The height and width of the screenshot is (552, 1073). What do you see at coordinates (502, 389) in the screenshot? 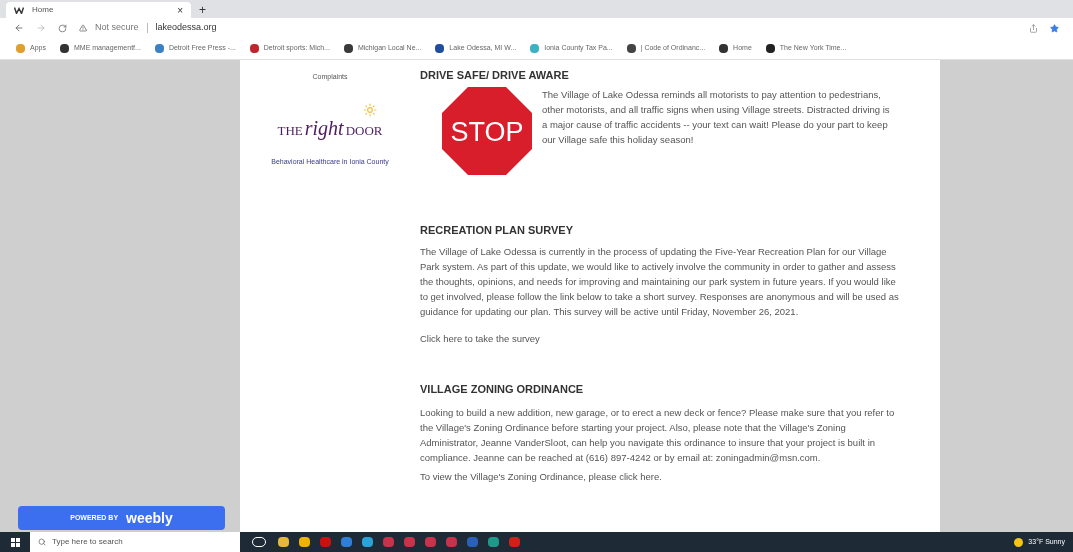
I see `section-heading: VILLAGE ZONING ORDINANCE` at bounding box center [502, 389].